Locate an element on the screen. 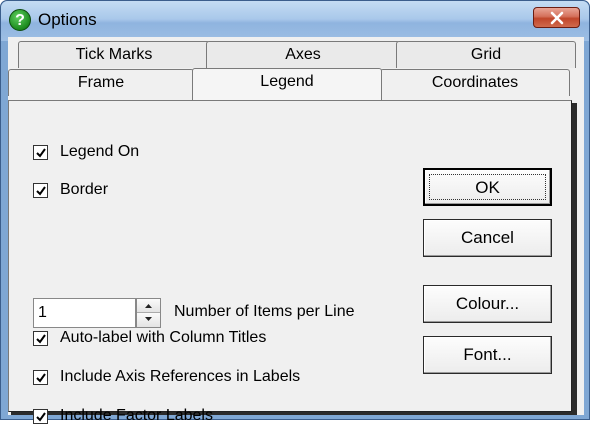 This screenshot has width=590, height=426. cancel-button: Cancel is located at coordinates (487, 238).